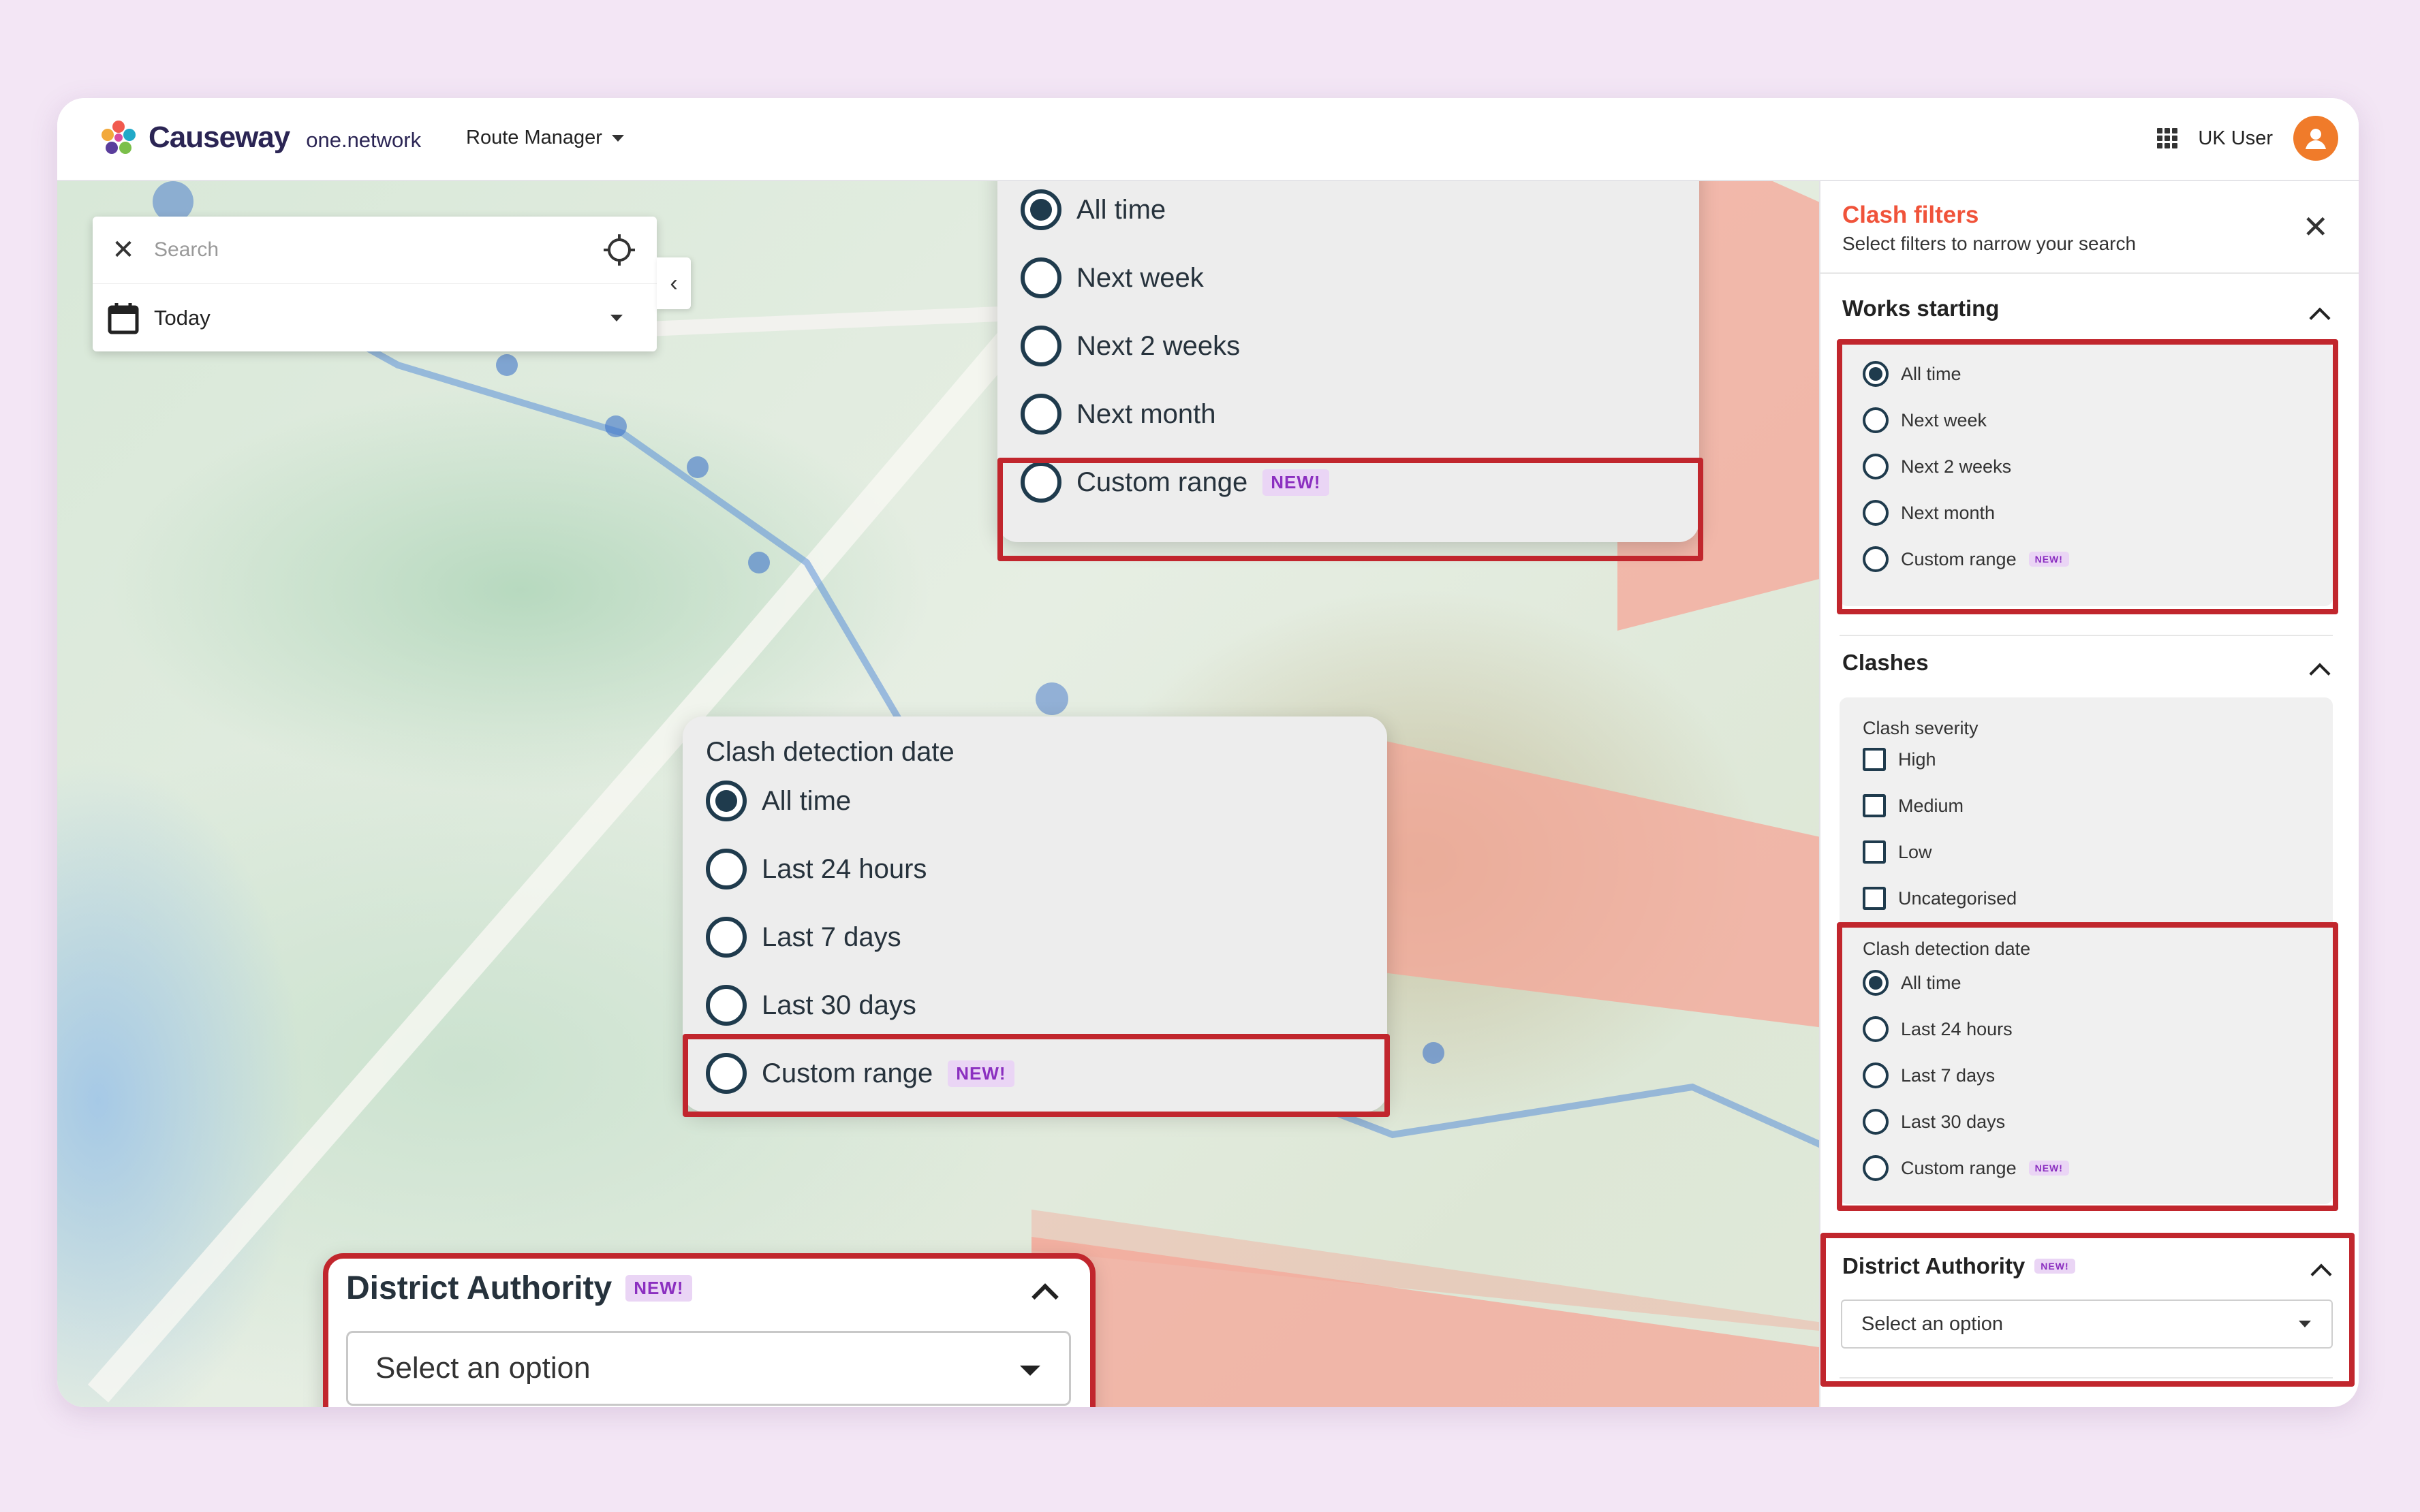 The width and height of the screenshot is (2420, 1512). Describe the element at coordinates (124, 318) in the screenshot. I see `calendar-icon` at that location.